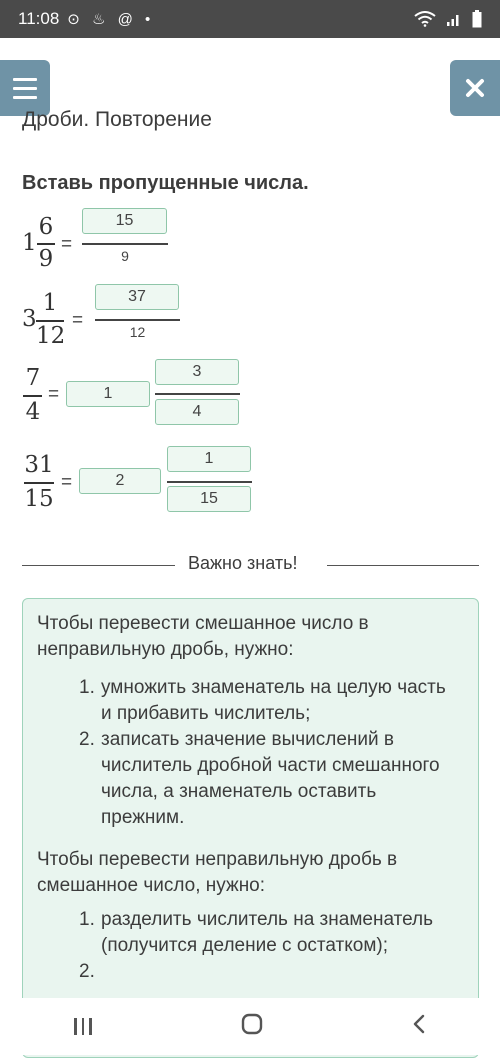 The height and width of the screenshot is (1058, 500). What do you see at coordinates (33, 378) in the screenshot?
I see `fraction-numerator: 7` at bounding box center [33, 378].